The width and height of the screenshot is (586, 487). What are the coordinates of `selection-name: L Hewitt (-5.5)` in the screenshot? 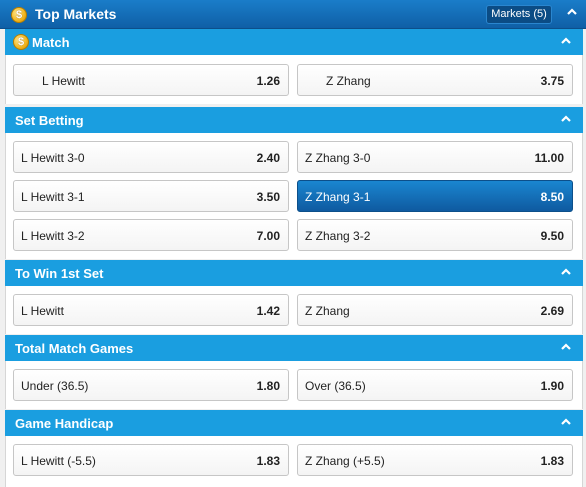 It's located at (58, 461).